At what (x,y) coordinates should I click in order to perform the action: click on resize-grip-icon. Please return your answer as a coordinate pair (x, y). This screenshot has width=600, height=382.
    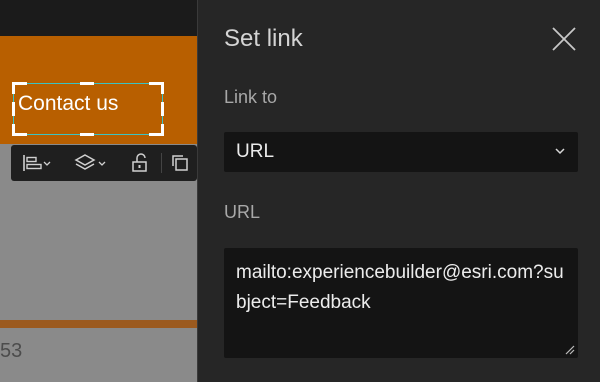
    Looking at the image, I should click on (569, 349).